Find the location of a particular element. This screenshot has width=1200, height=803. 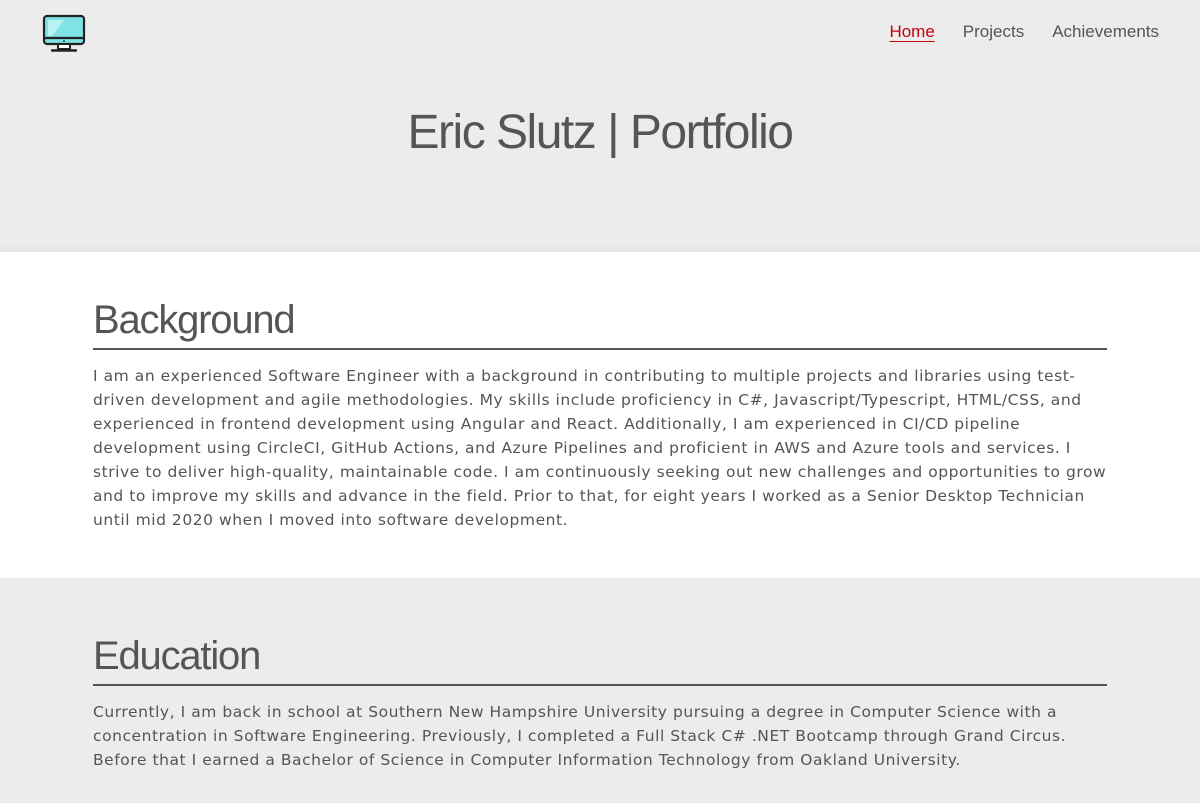

nav-home-link: Home is located at coordinates (911, 32).